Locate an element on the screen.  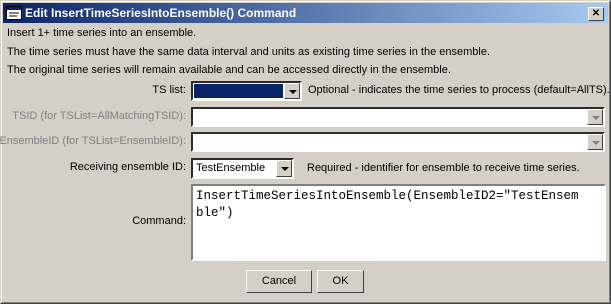
receiving-value: TestEnsemble is located at coordinates (231, 168).